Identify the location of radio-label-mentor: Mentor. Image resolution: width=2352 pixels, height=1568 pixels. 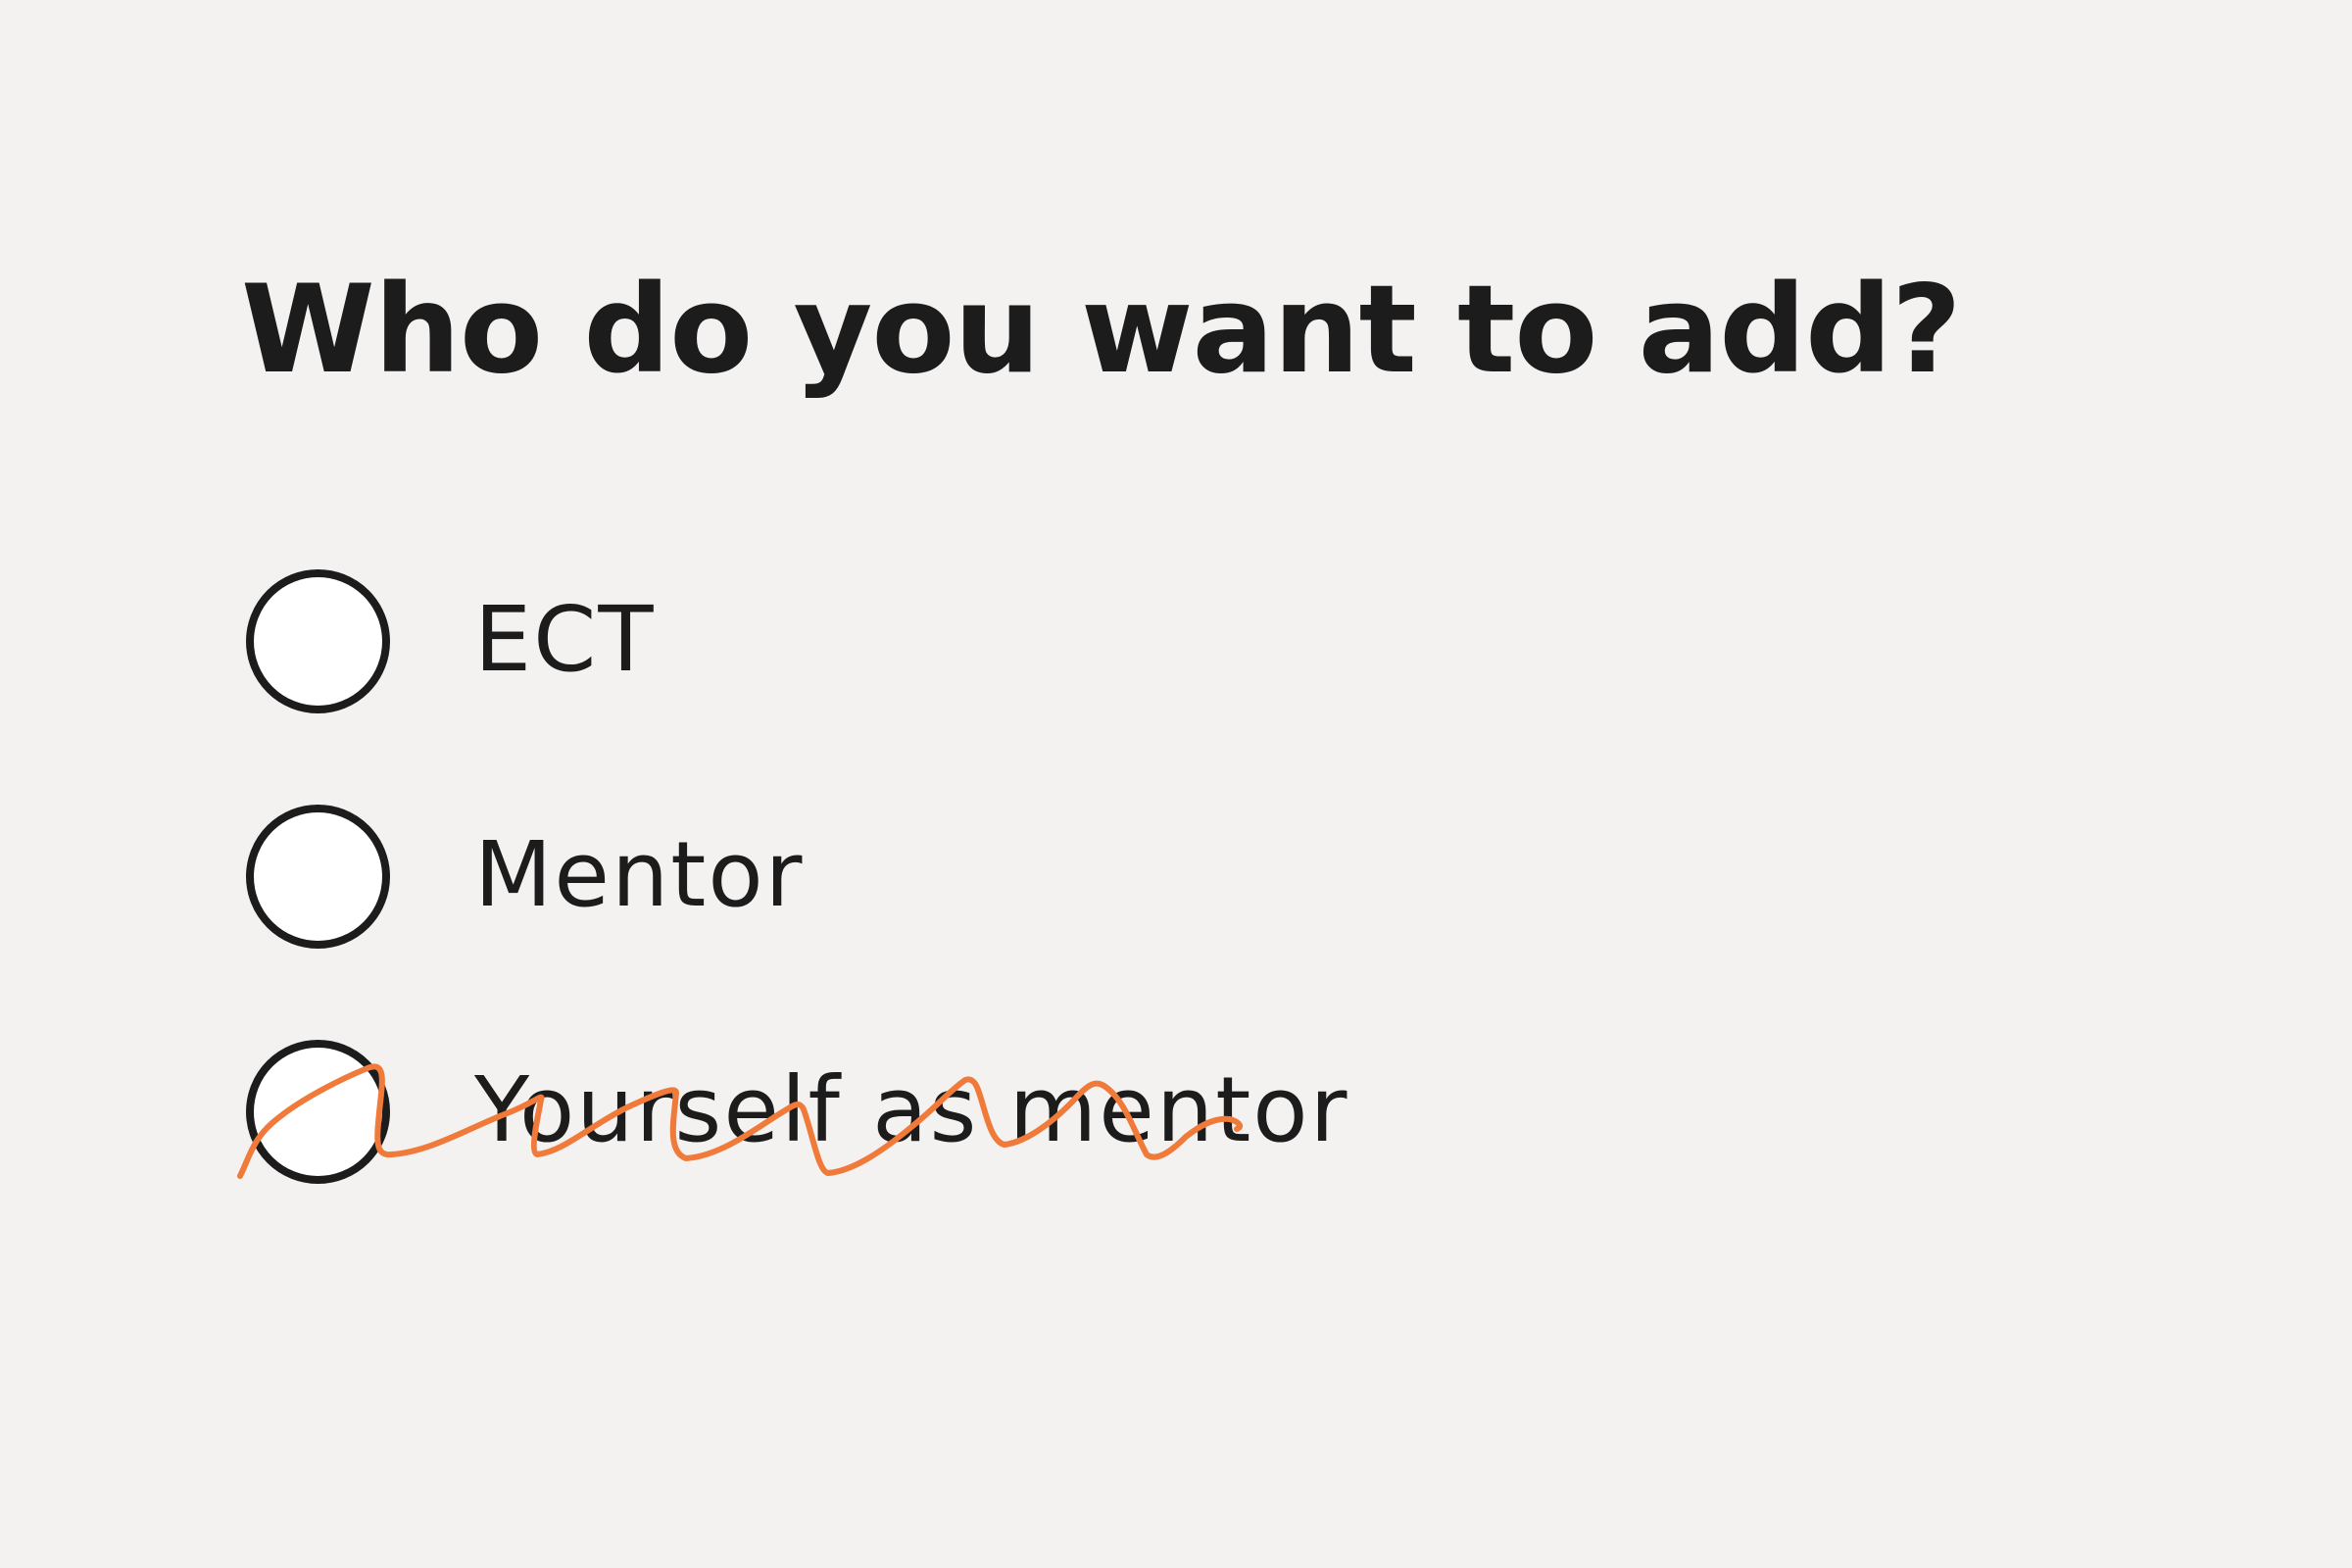
(639, 875).